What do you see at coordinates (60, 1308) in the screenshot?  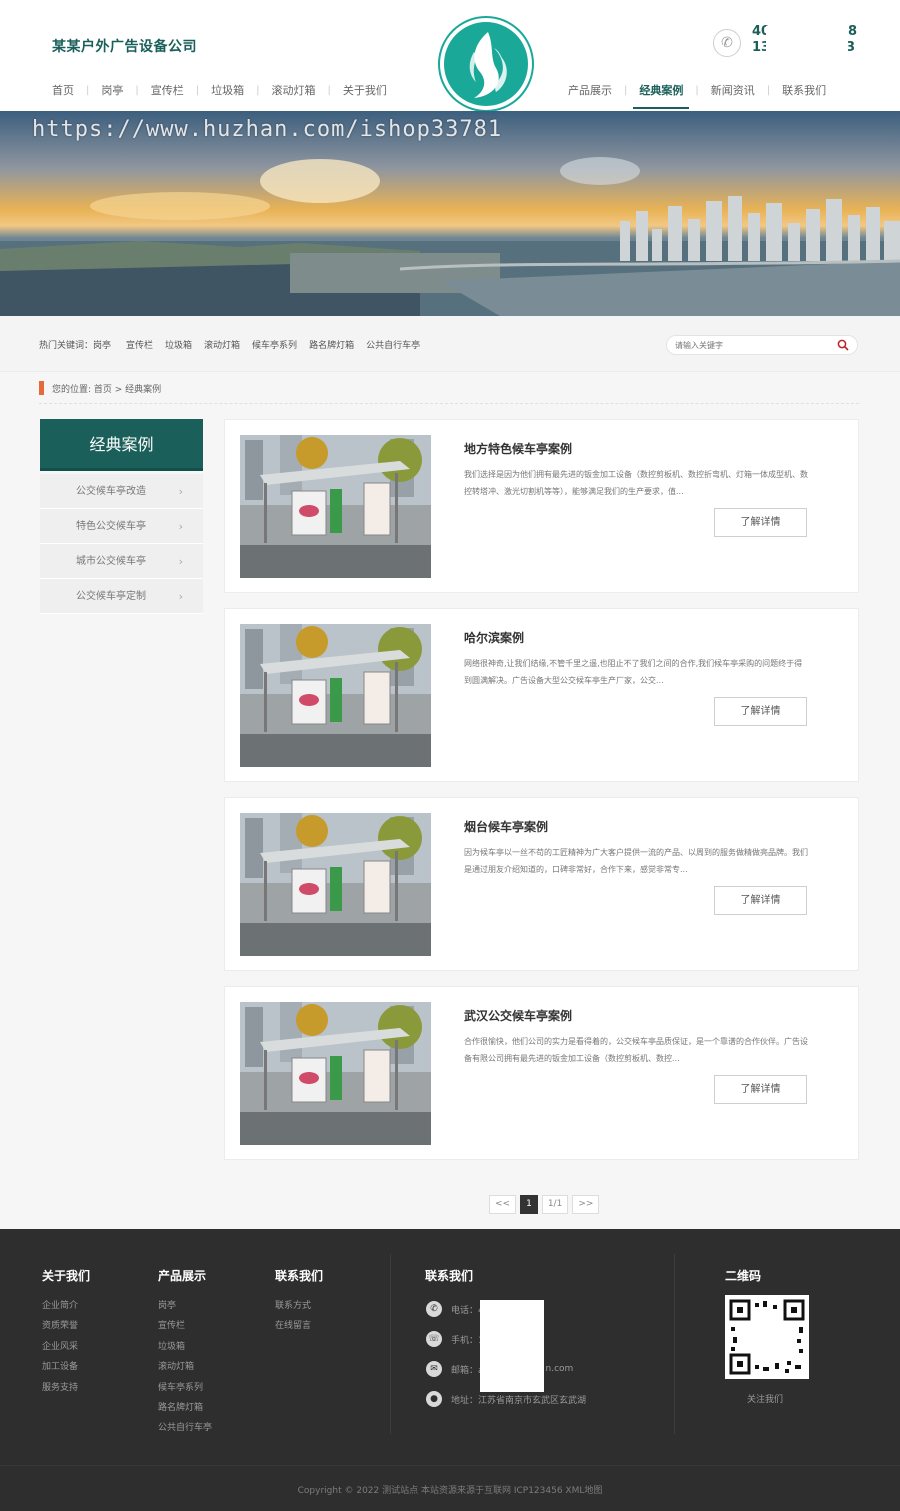 I see `footer-link: 企业简介` at bounding box center [60, 1308].